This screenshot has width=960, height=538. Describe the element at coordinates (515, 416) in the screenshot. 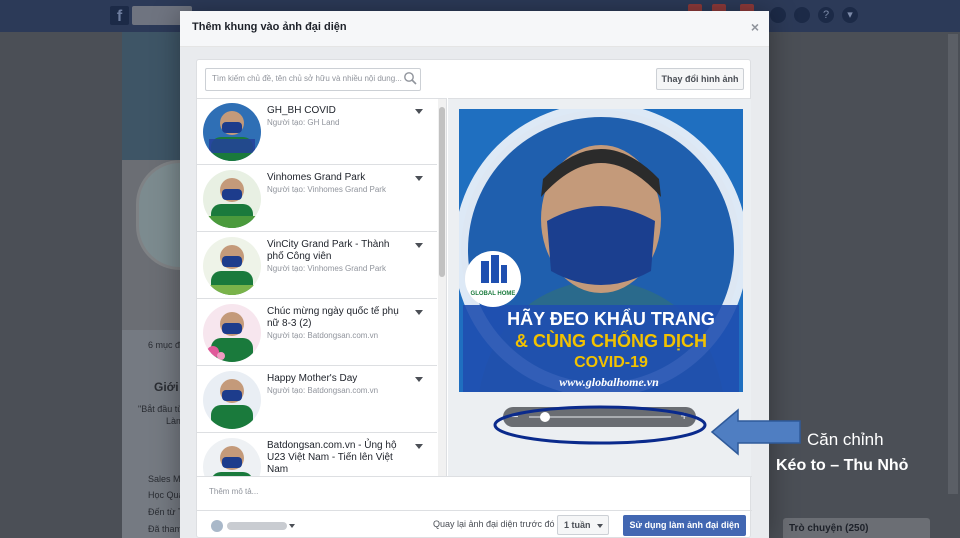

I see `zoom-out-icon: −` at that location.